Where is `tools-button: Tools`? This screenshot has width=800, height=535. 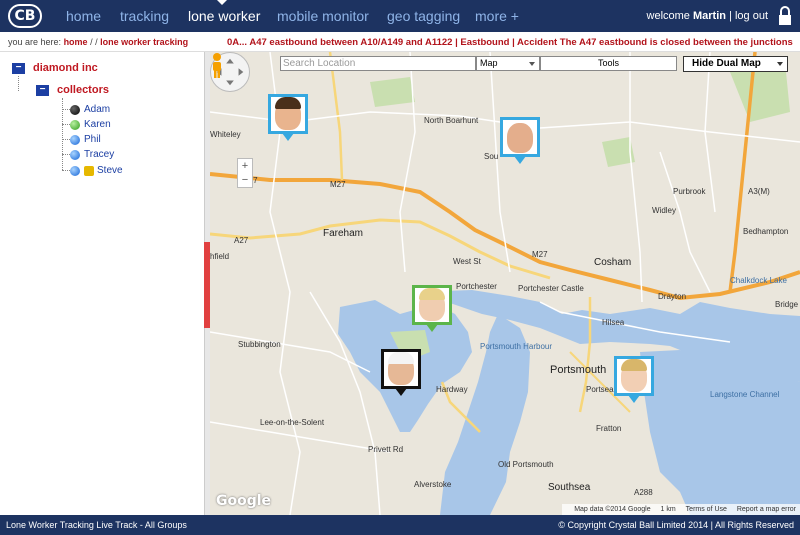
tools-button: Tools is located at coordinates (608, 63).